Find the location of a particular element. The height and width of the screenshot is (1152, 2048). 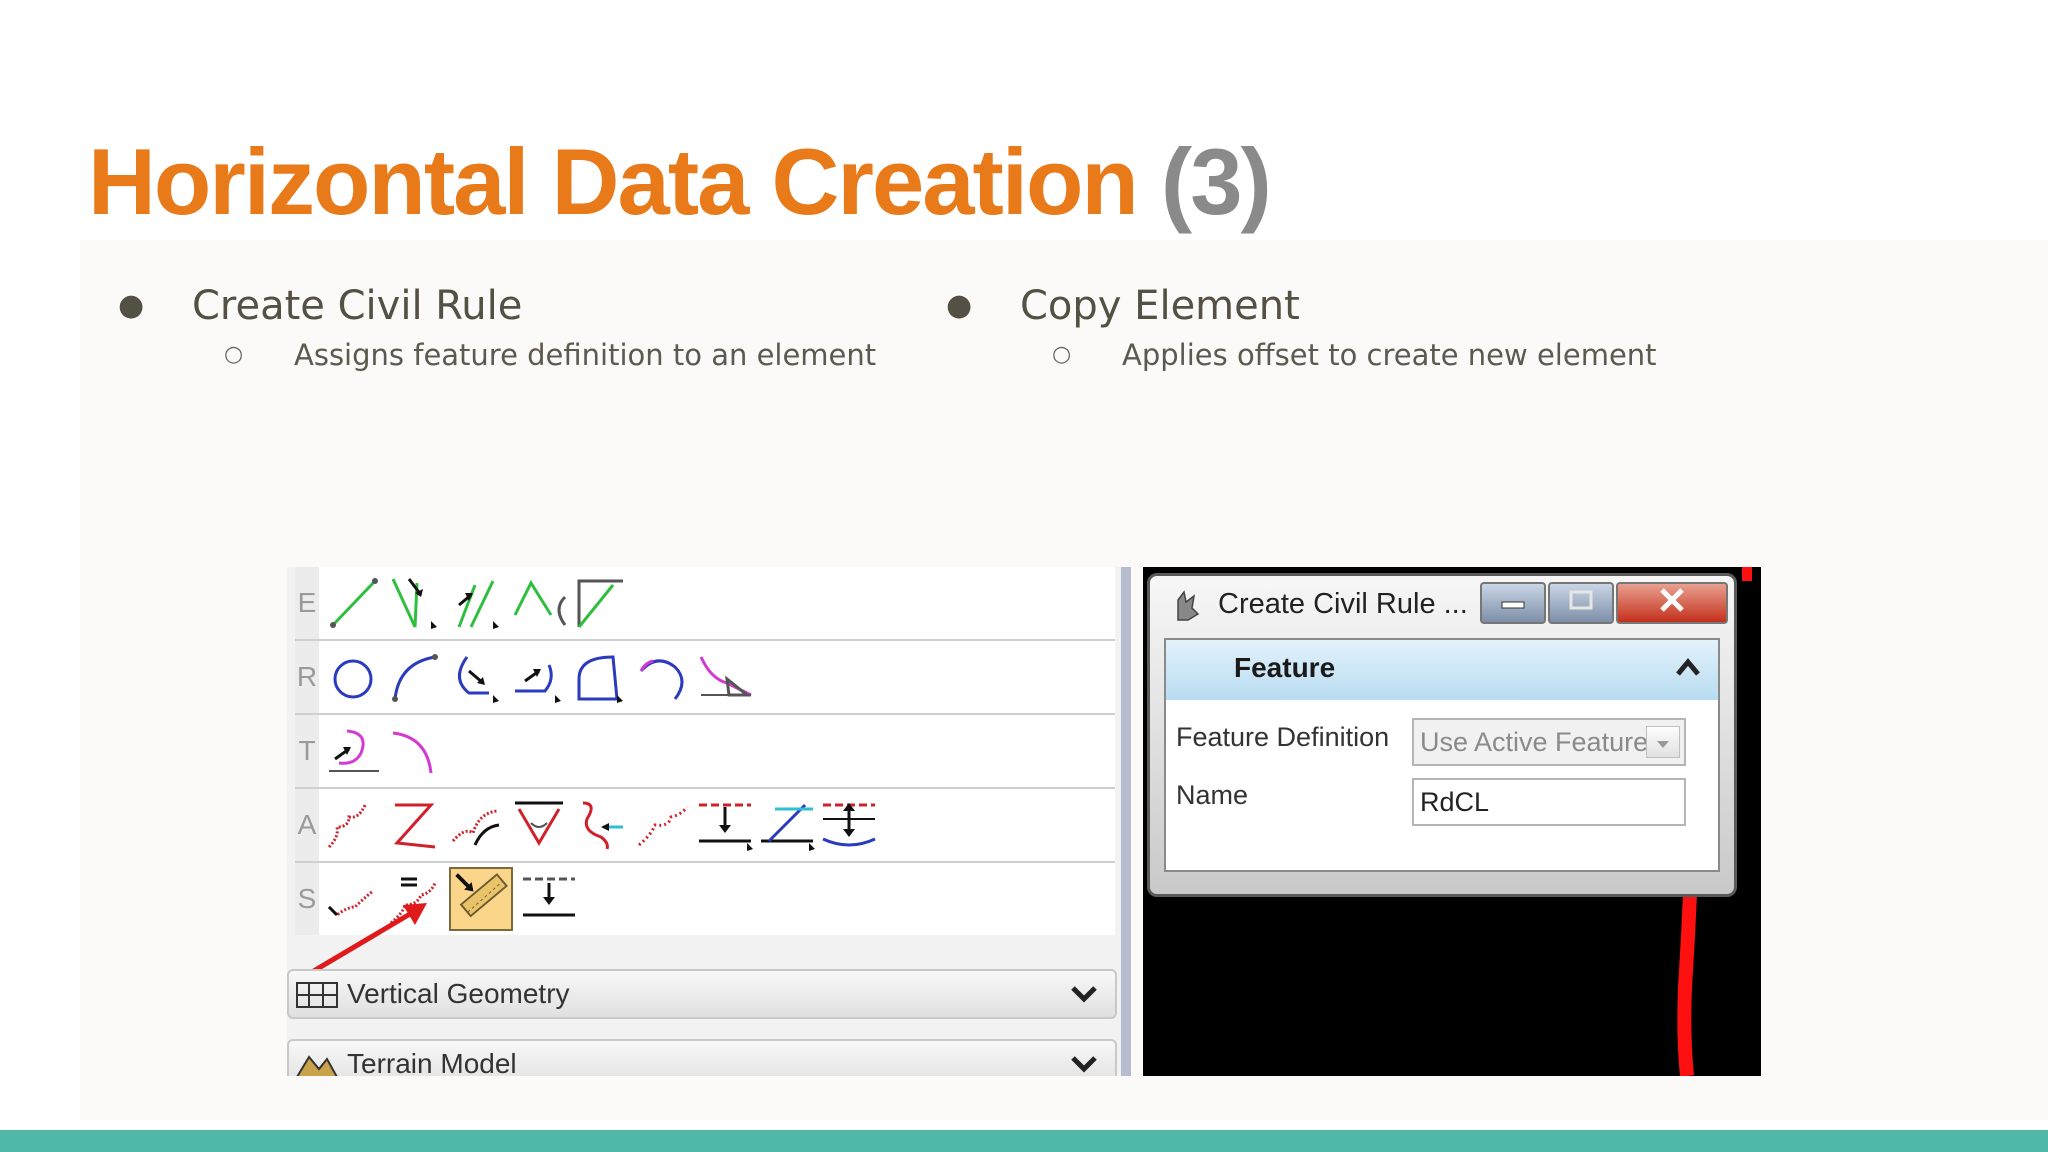

arc-corner-icon is located at coordinates (601, 677).